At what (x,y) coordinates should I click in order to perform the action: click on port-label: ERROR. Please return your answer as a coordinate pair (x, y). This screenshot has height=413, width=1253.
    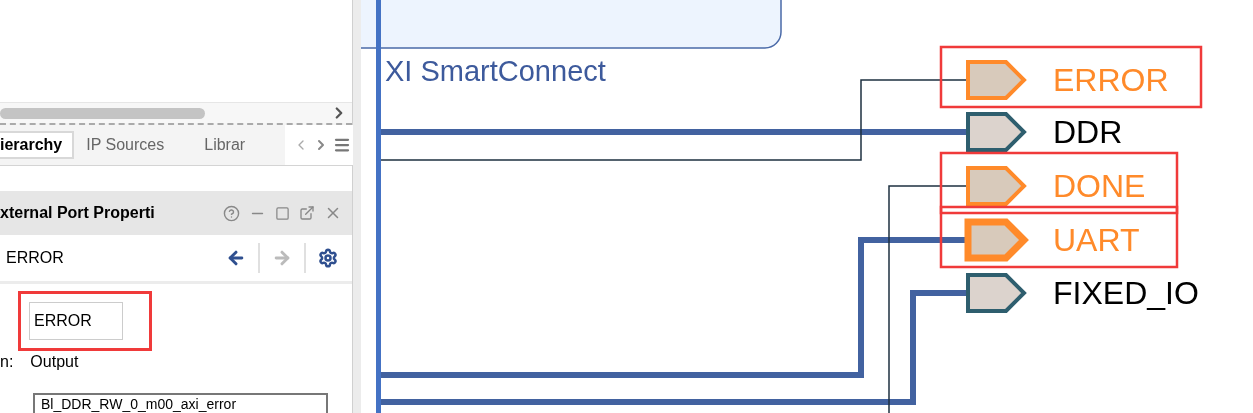
    Looking at the image, I should click on (1111, 80).